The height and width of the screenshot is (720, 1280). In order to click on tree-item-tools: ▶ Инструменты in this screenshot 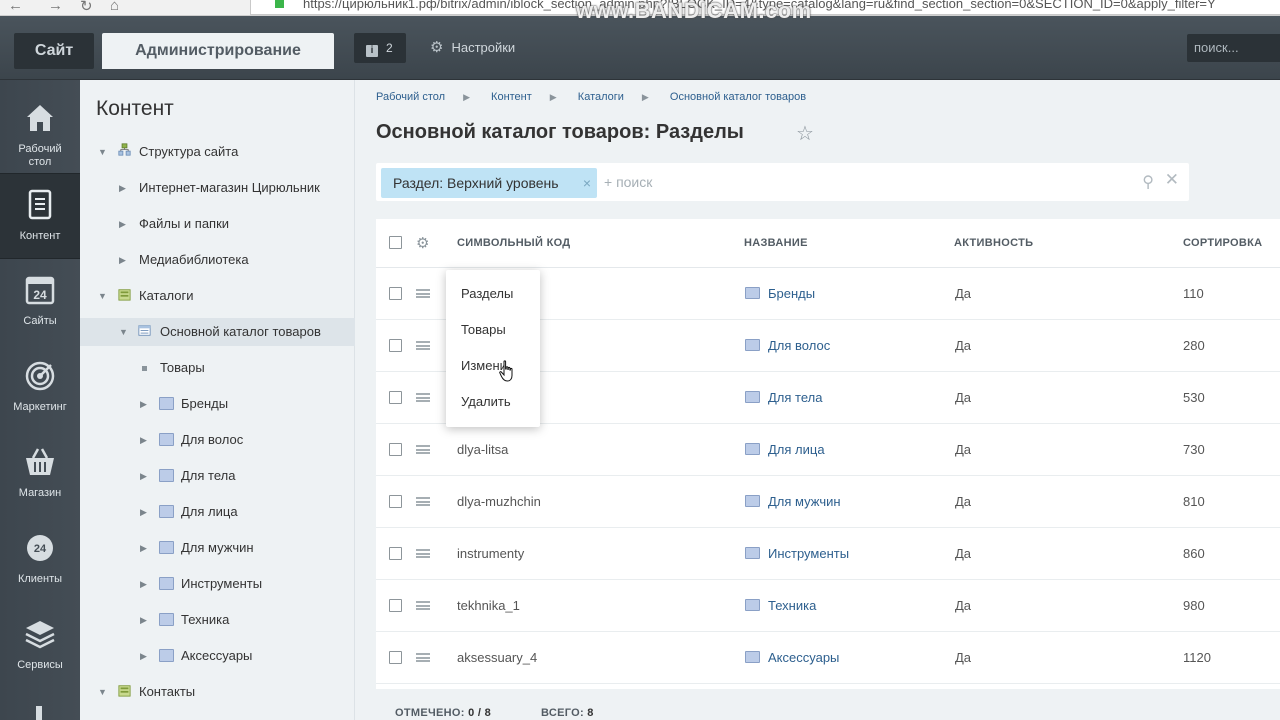, I will do `click(217, 584)`.